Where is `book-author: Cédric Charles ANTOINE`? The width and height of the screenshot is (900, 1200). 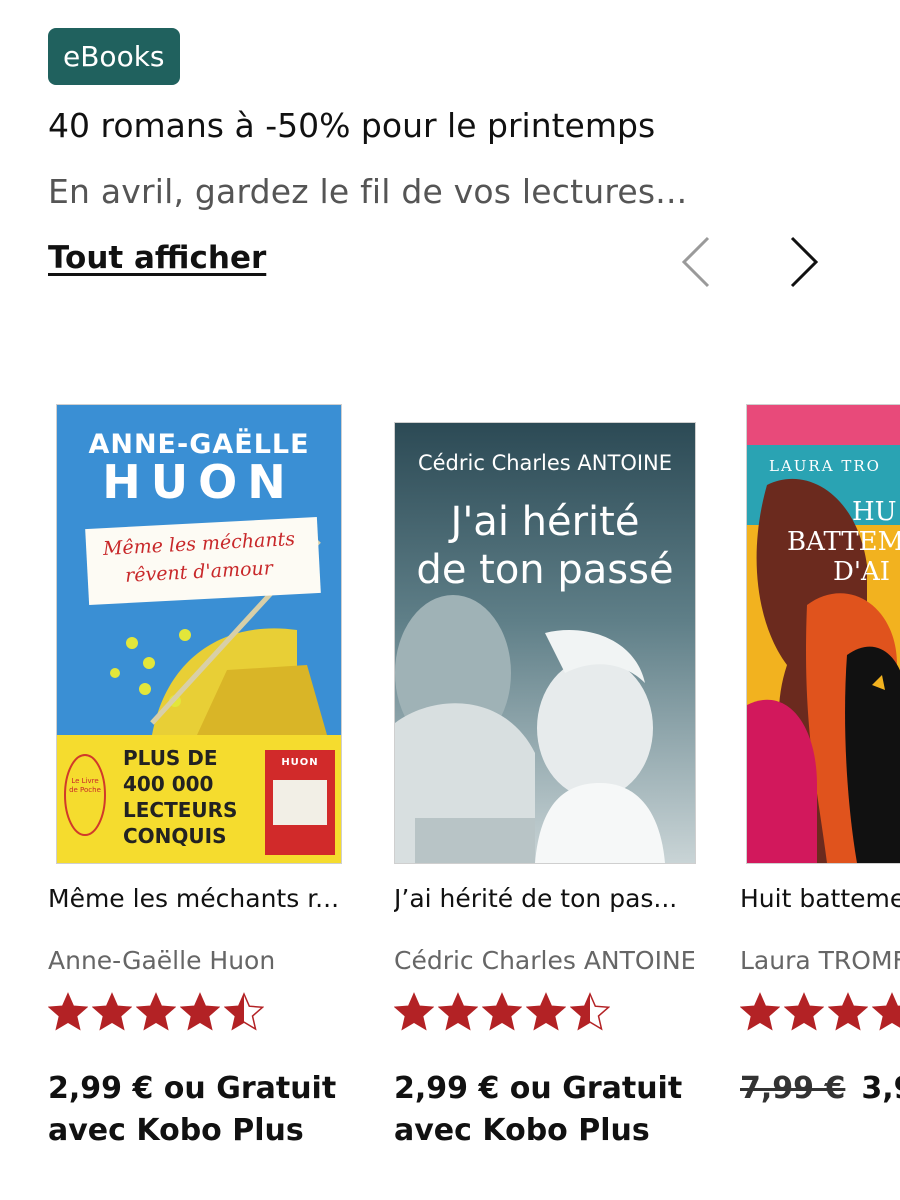 book-author: Cédric Charles ANTOINE is located at coordinates (544, 960).